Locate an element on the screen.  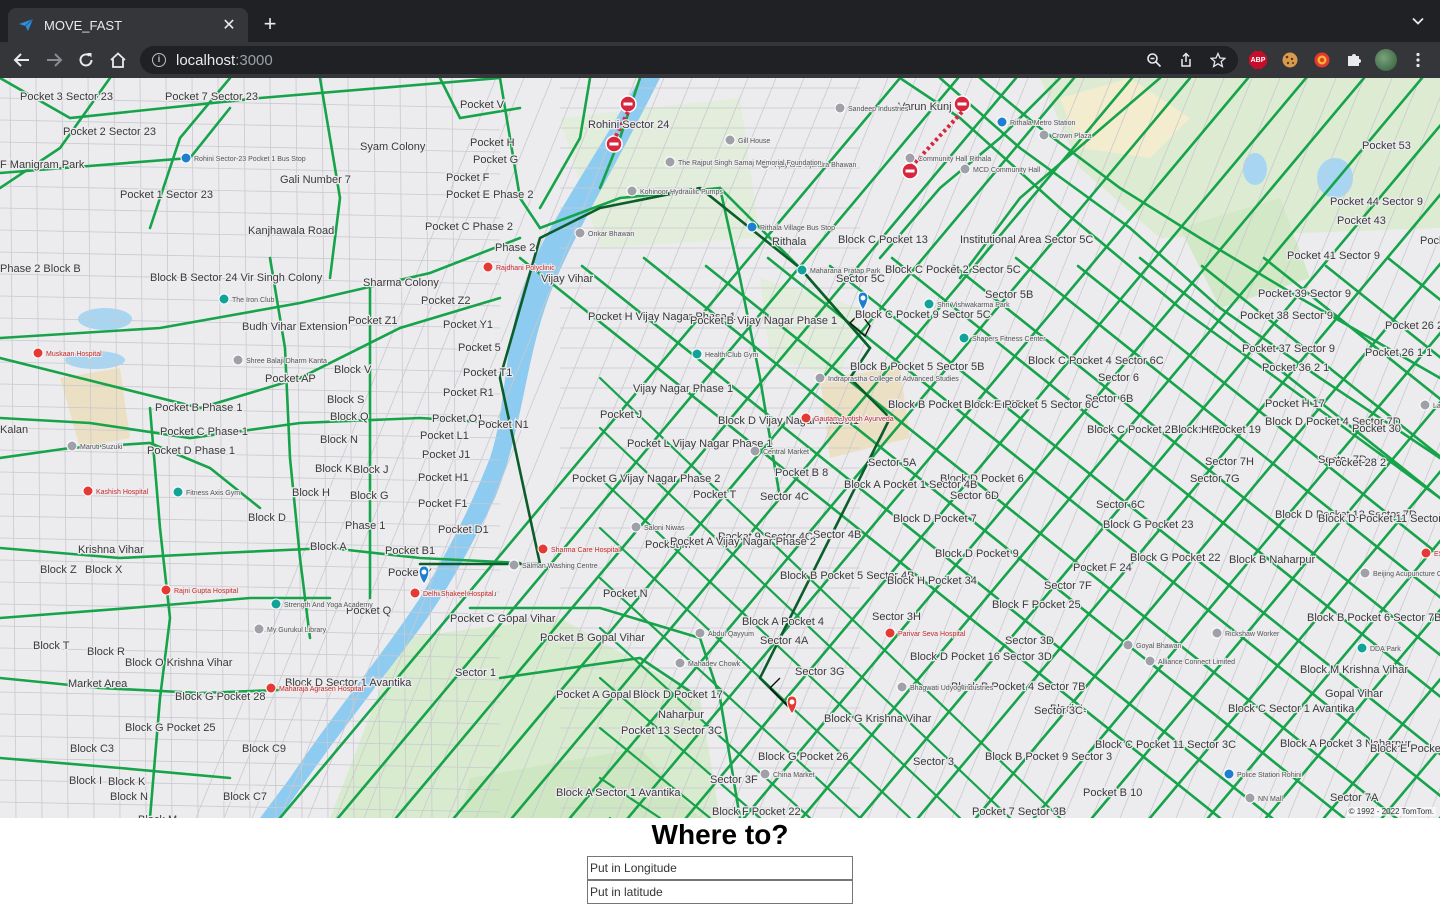
poi-marker: China Market is located at coordinates (787, 774).